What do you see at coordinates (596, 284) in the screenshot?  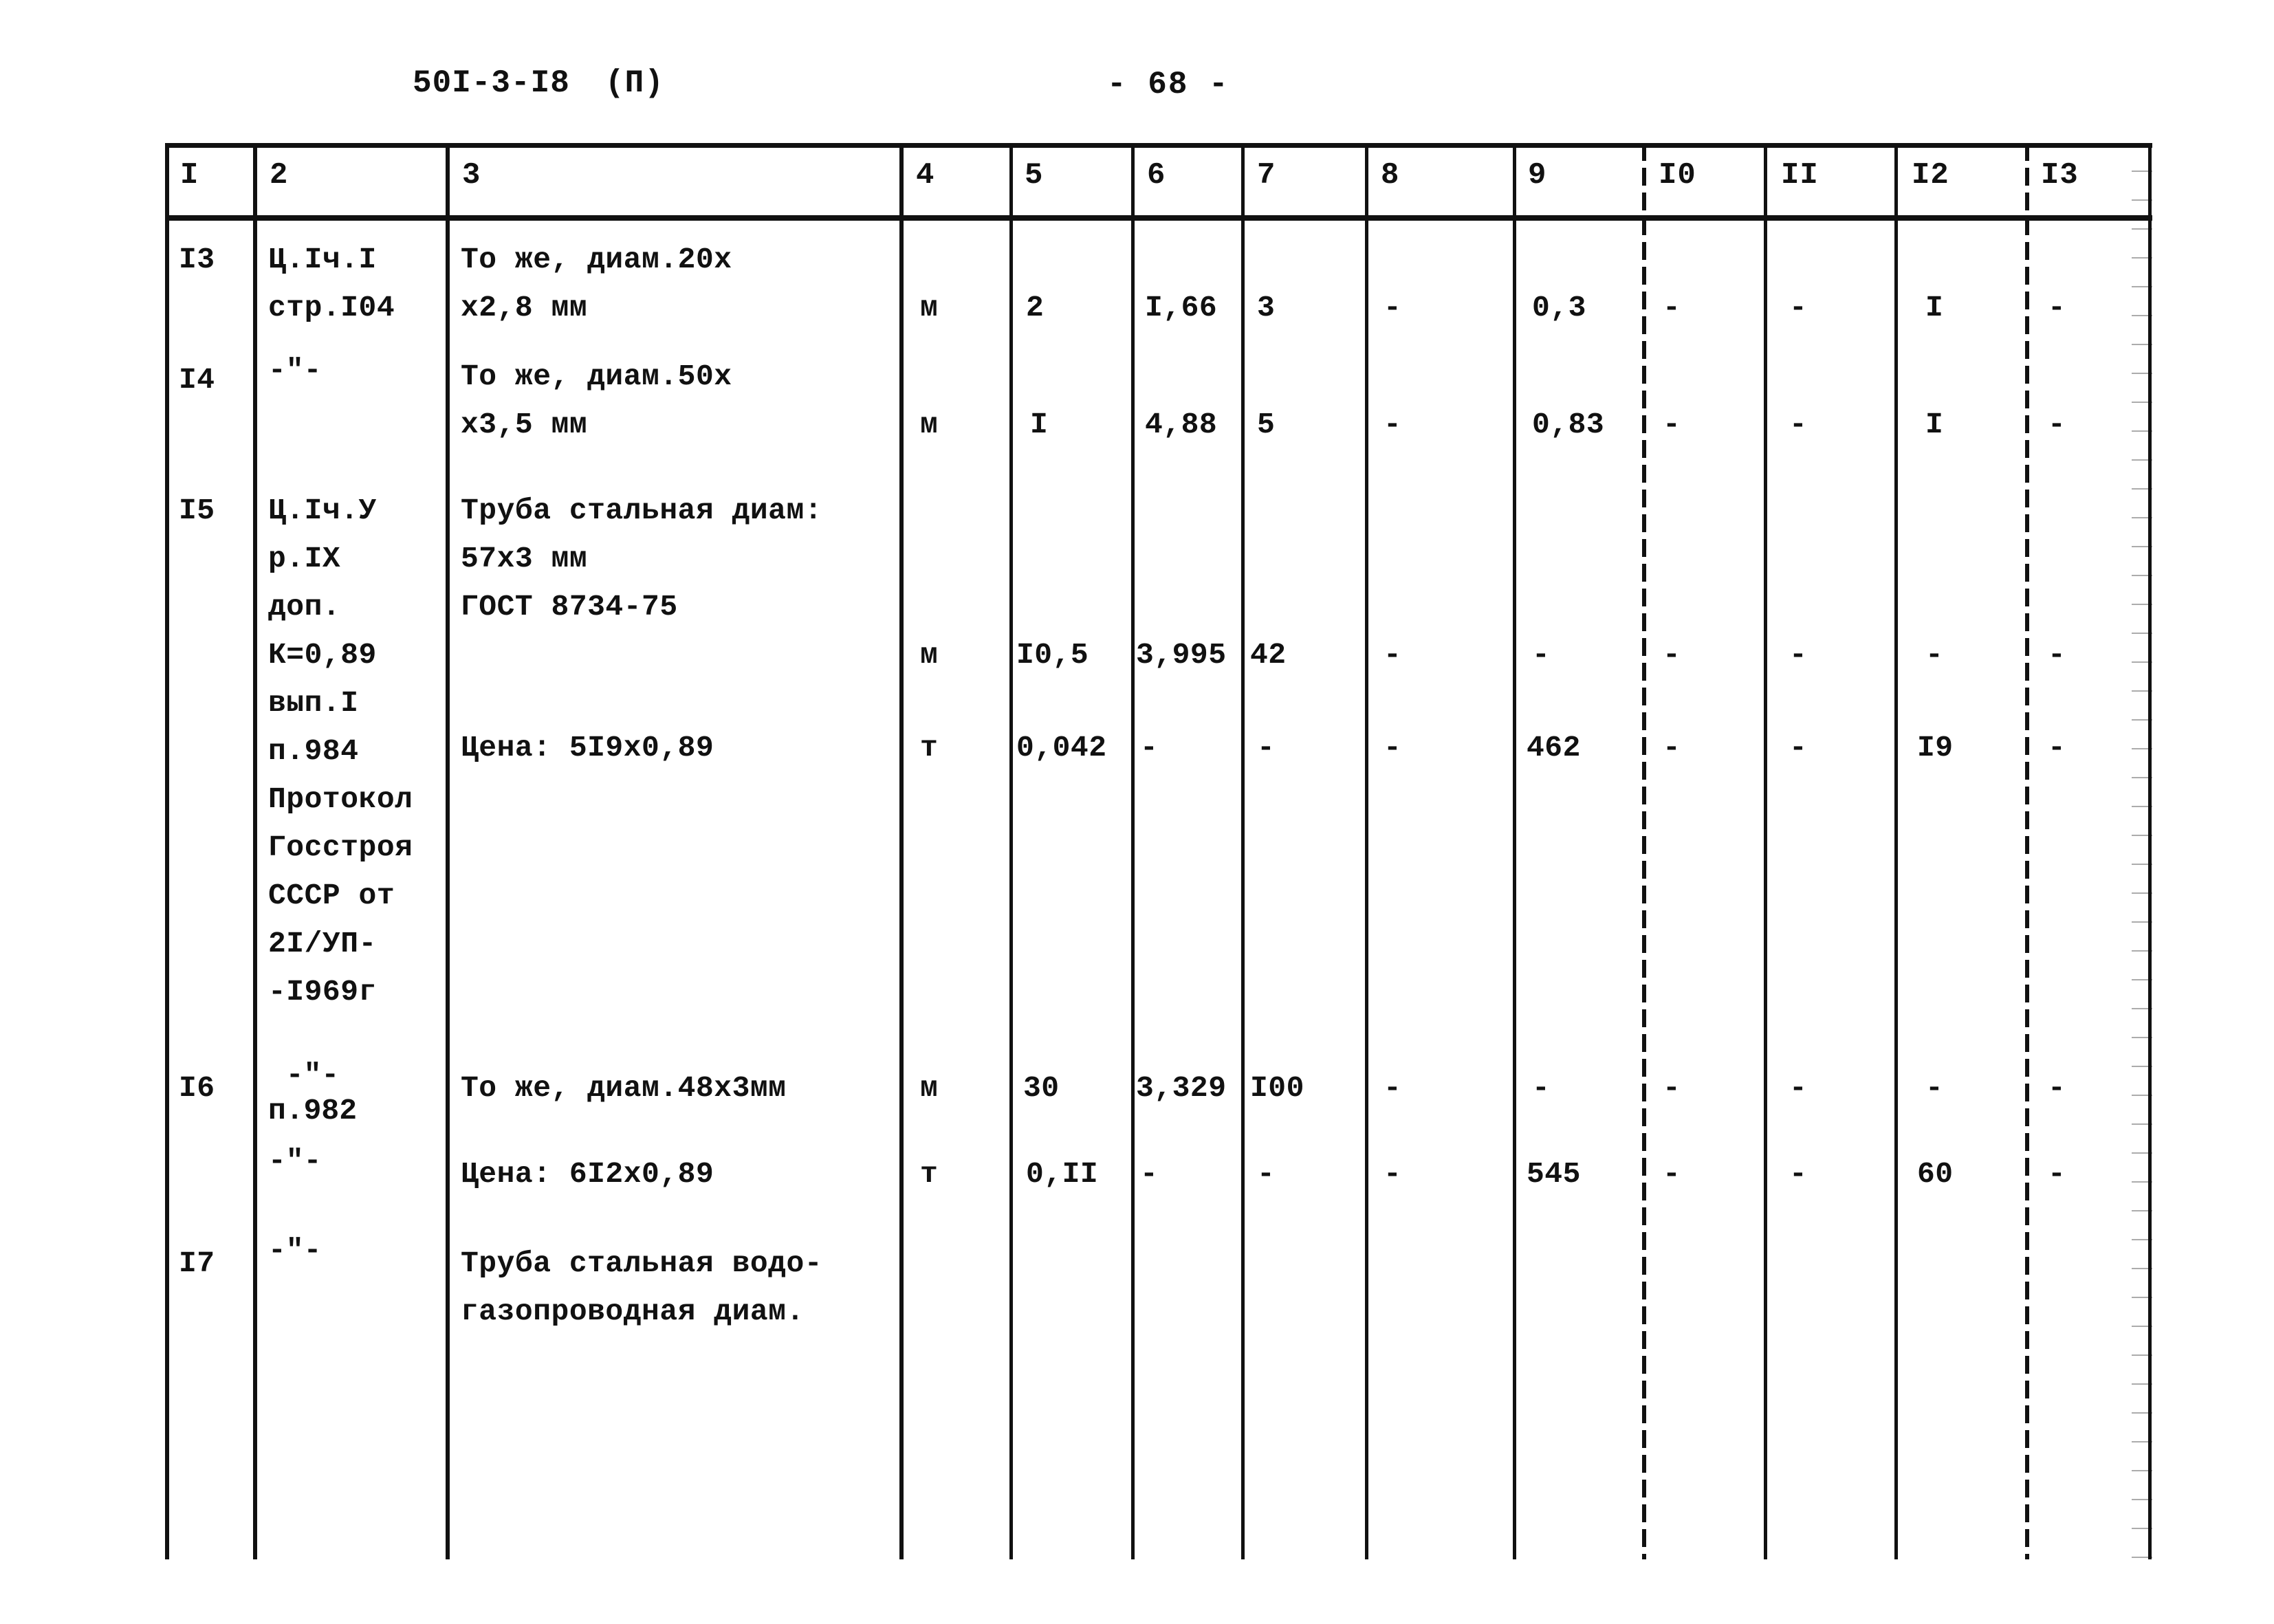 I see `table-row: То же, диам.20х х2,8 мм` at bounding box center [596, 284].